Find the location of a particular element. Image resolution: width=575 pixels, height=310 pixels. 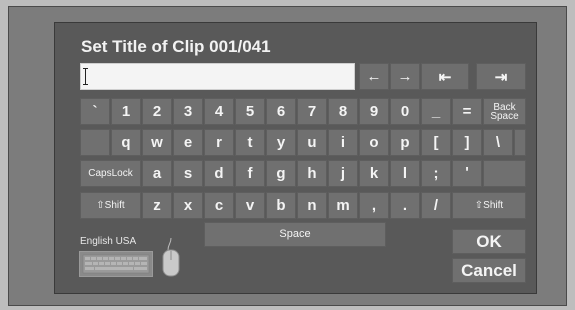

key-q: q is located at coordinates (126, 142).